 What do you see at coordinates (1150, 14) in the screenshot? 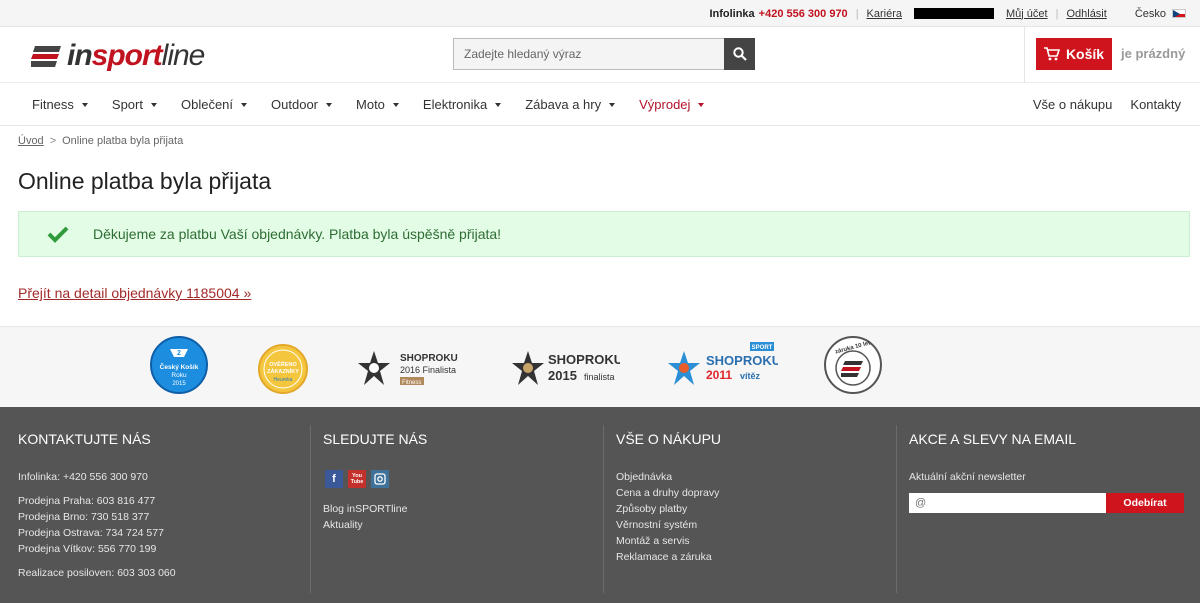
I see `language-selector: Česko` at bounding box center [1150, 14].